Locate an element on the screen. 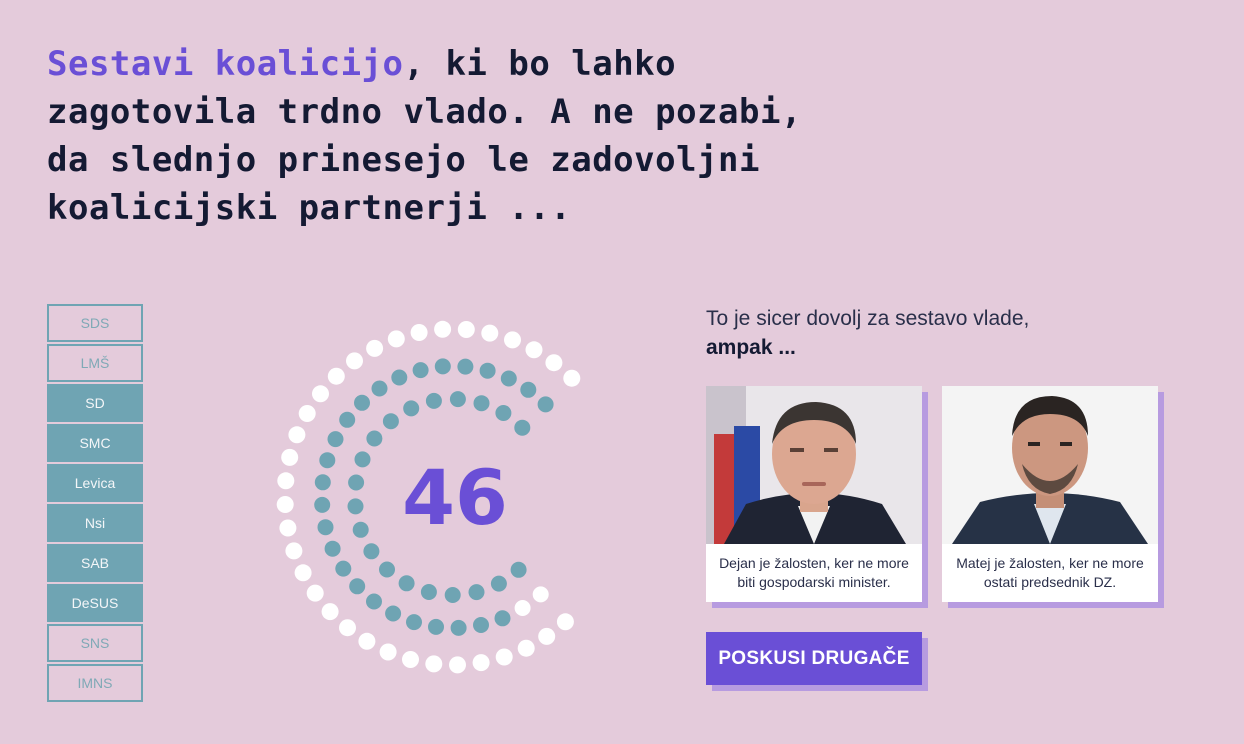  headline-line-3: da slednjo prinesejo le zadovoljni is located at coordinates (403, 160).